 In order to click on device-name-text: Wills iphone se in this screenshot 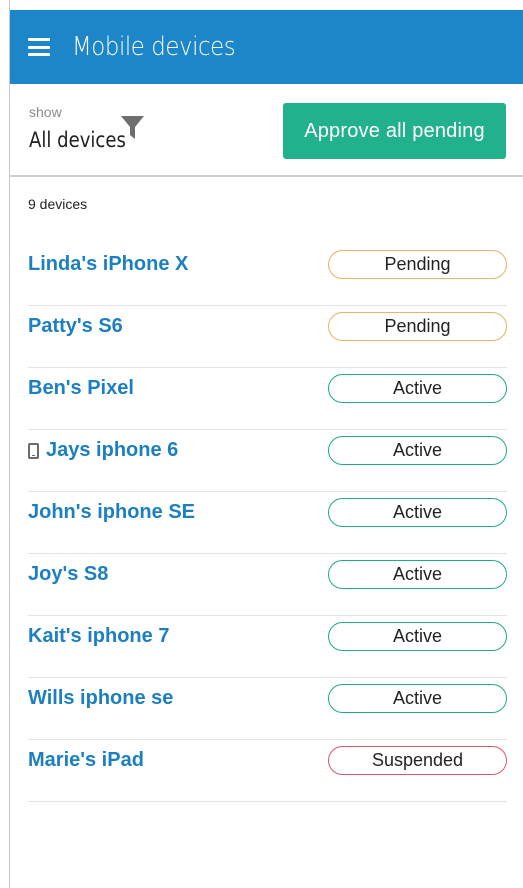, I will do `click(101, 698)`.